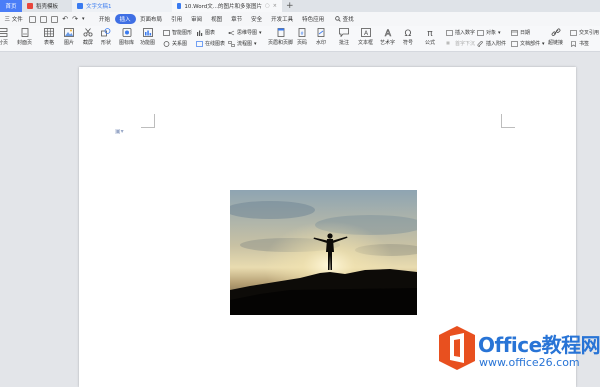 This screenshot has width=600, height=387. I want to click on relation-icon, so click(166, 43).